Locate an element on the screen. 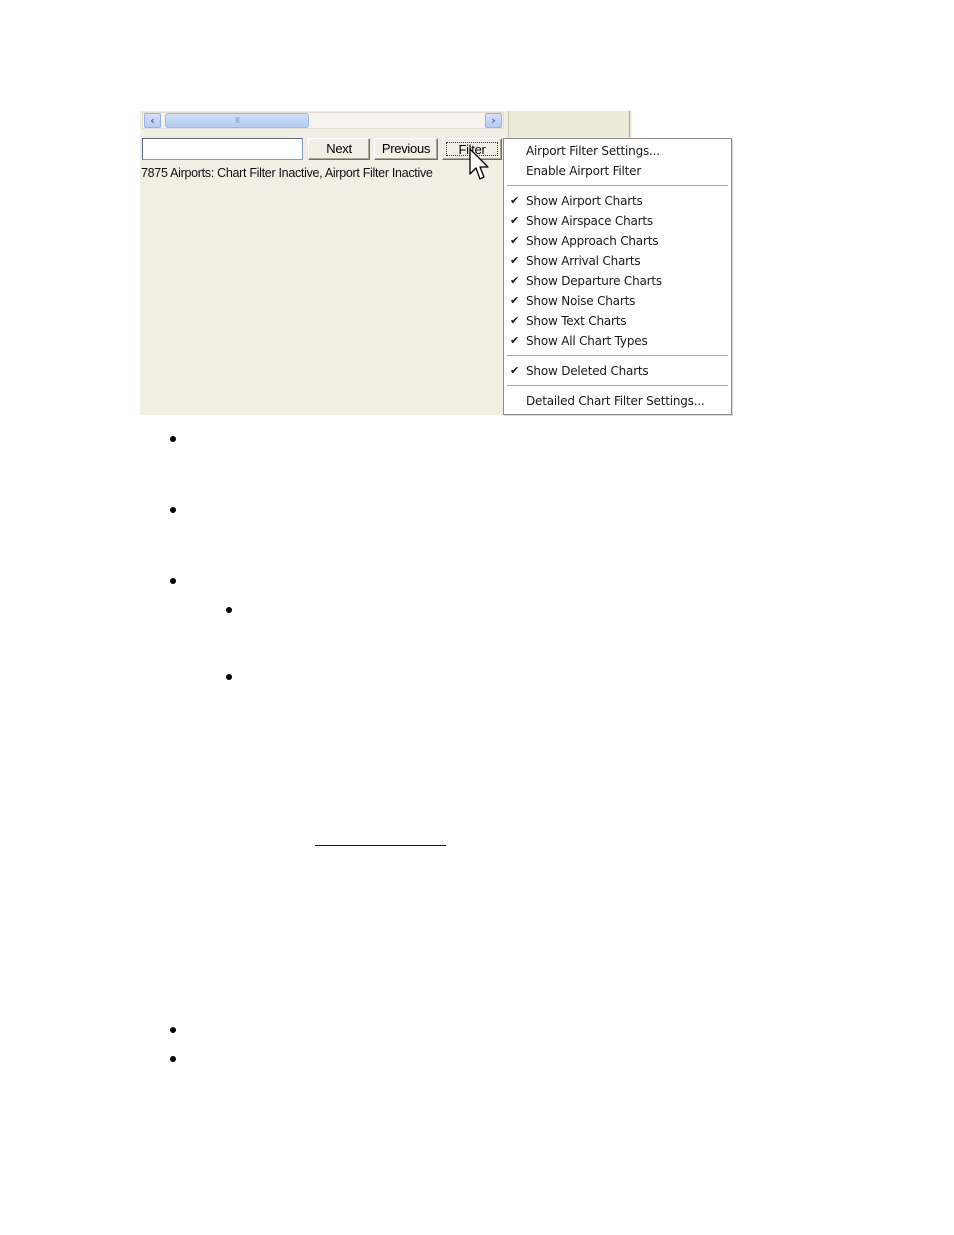  next-button: Next is located at coordinates (339, 149).